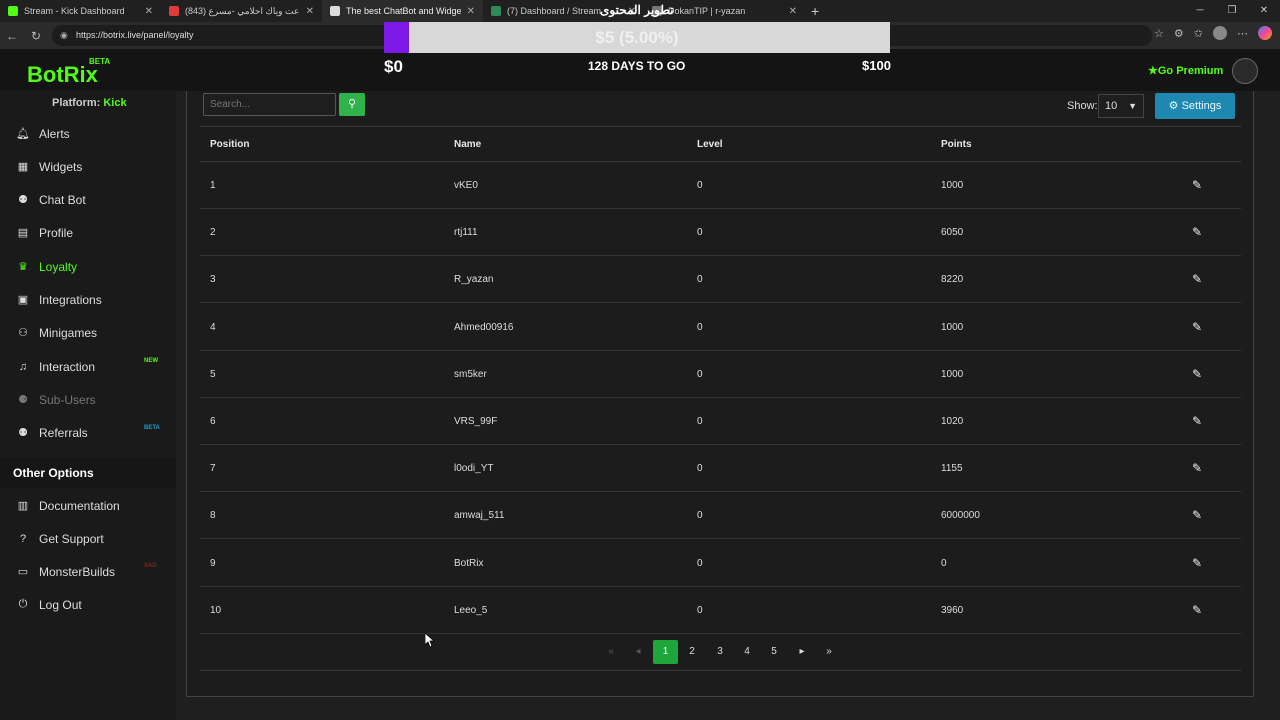 Image resolution: width=1280 pixels, height=720 pixels. I want to click on search-button: ⚲, so click(352, 104).